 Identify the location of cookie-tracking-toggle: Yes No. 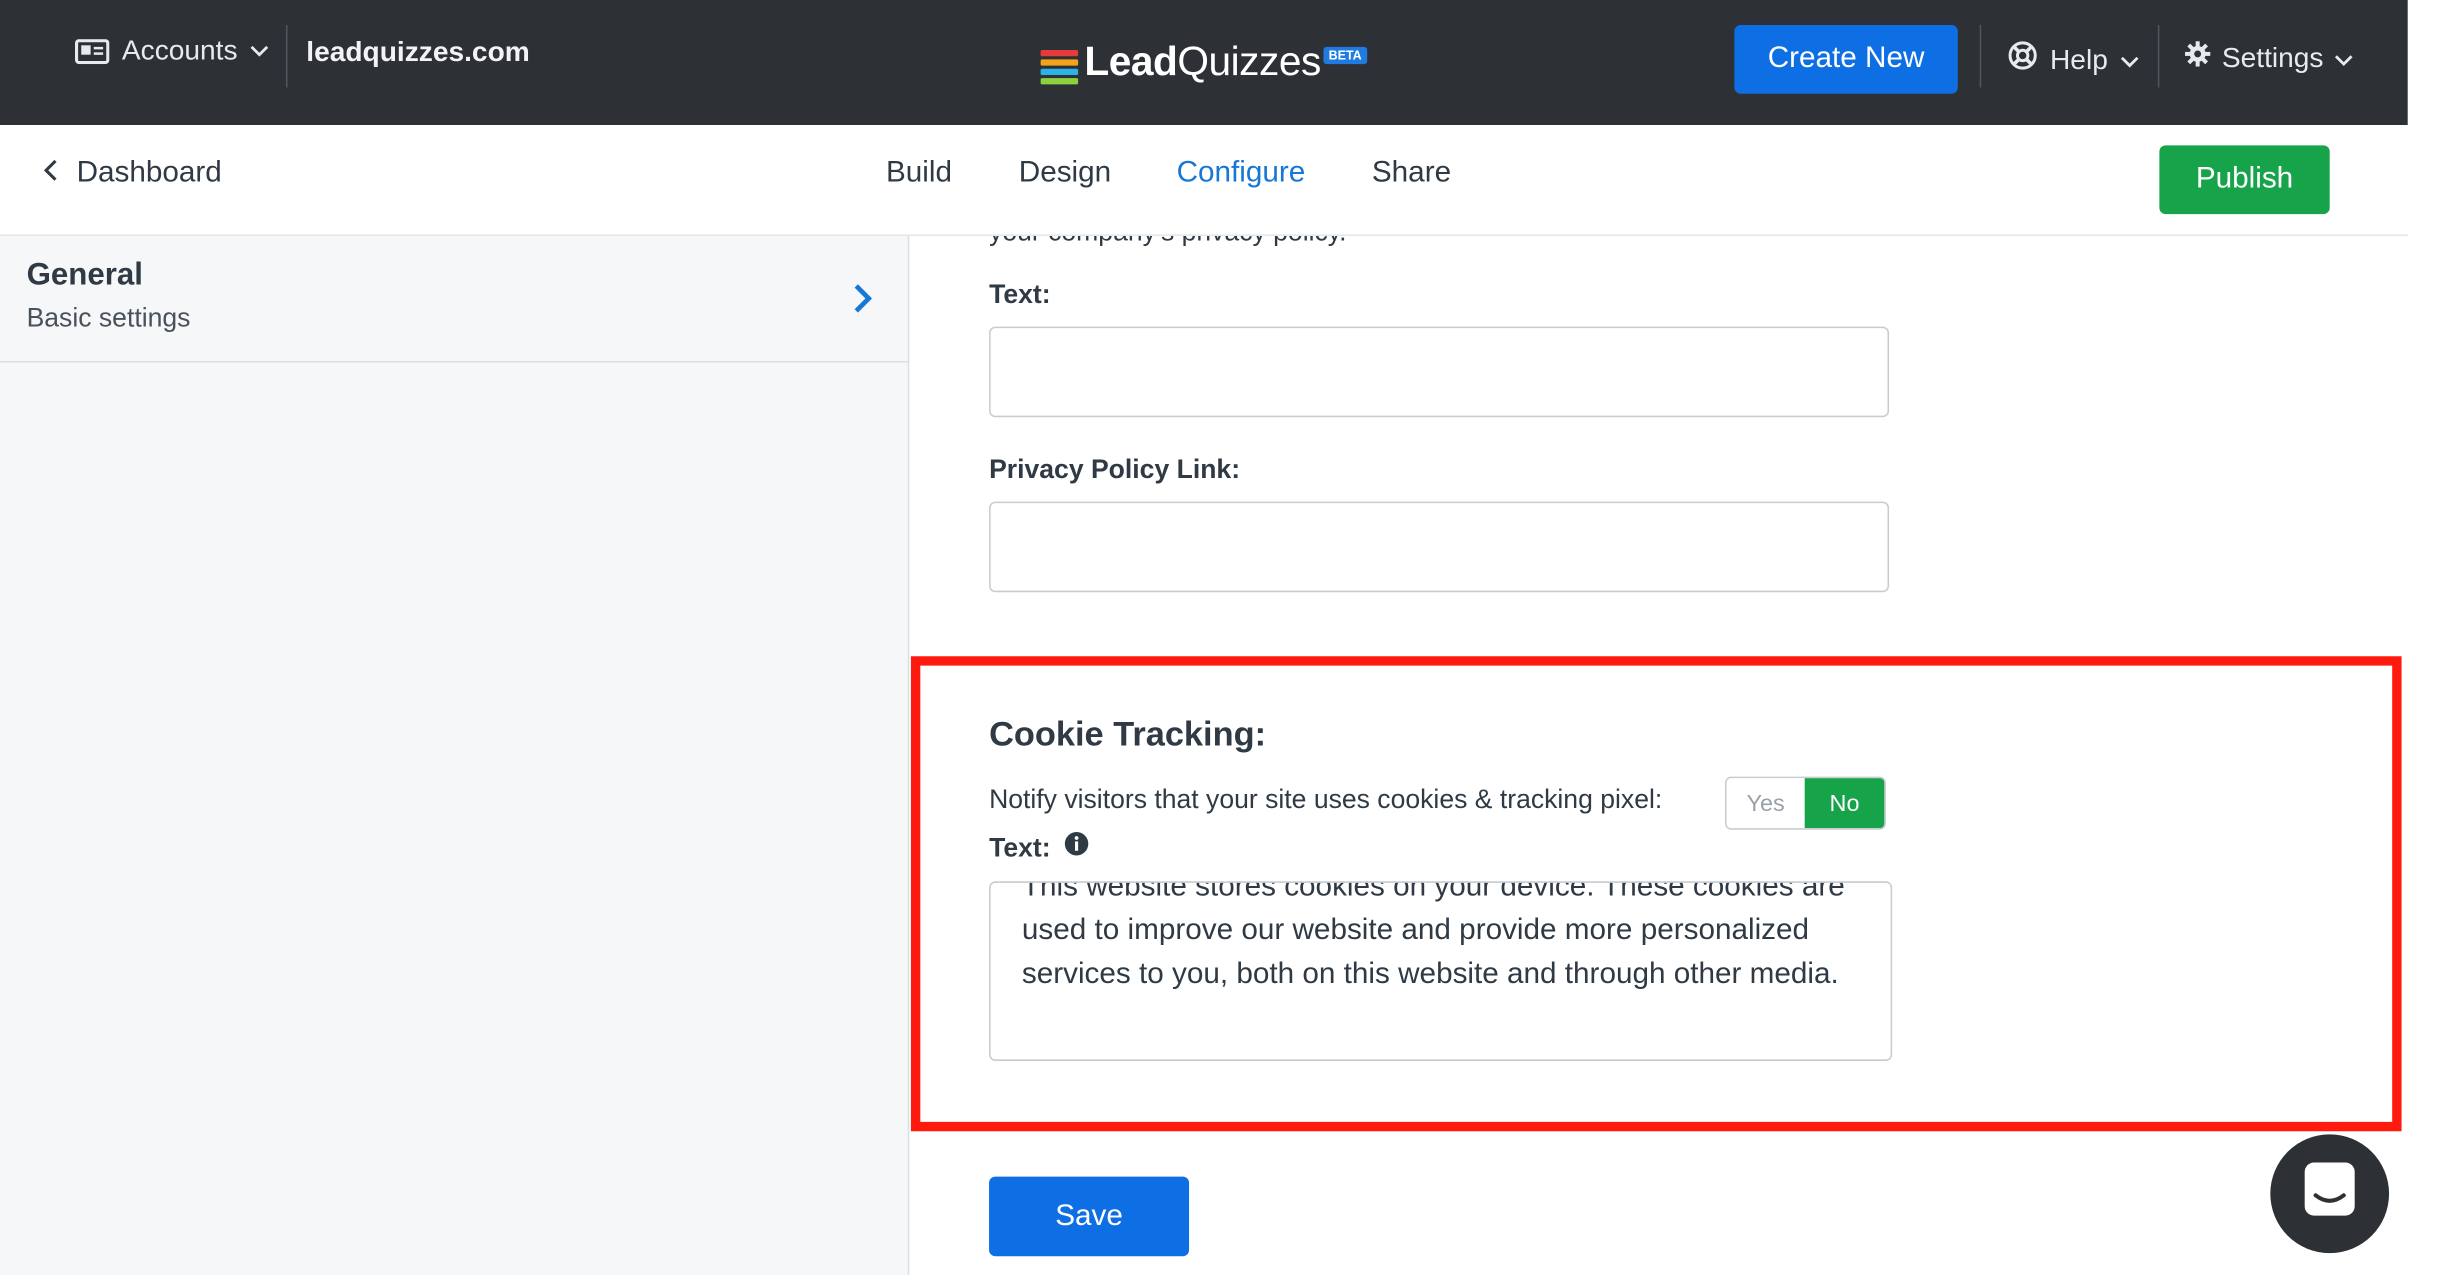
(1805, 803).